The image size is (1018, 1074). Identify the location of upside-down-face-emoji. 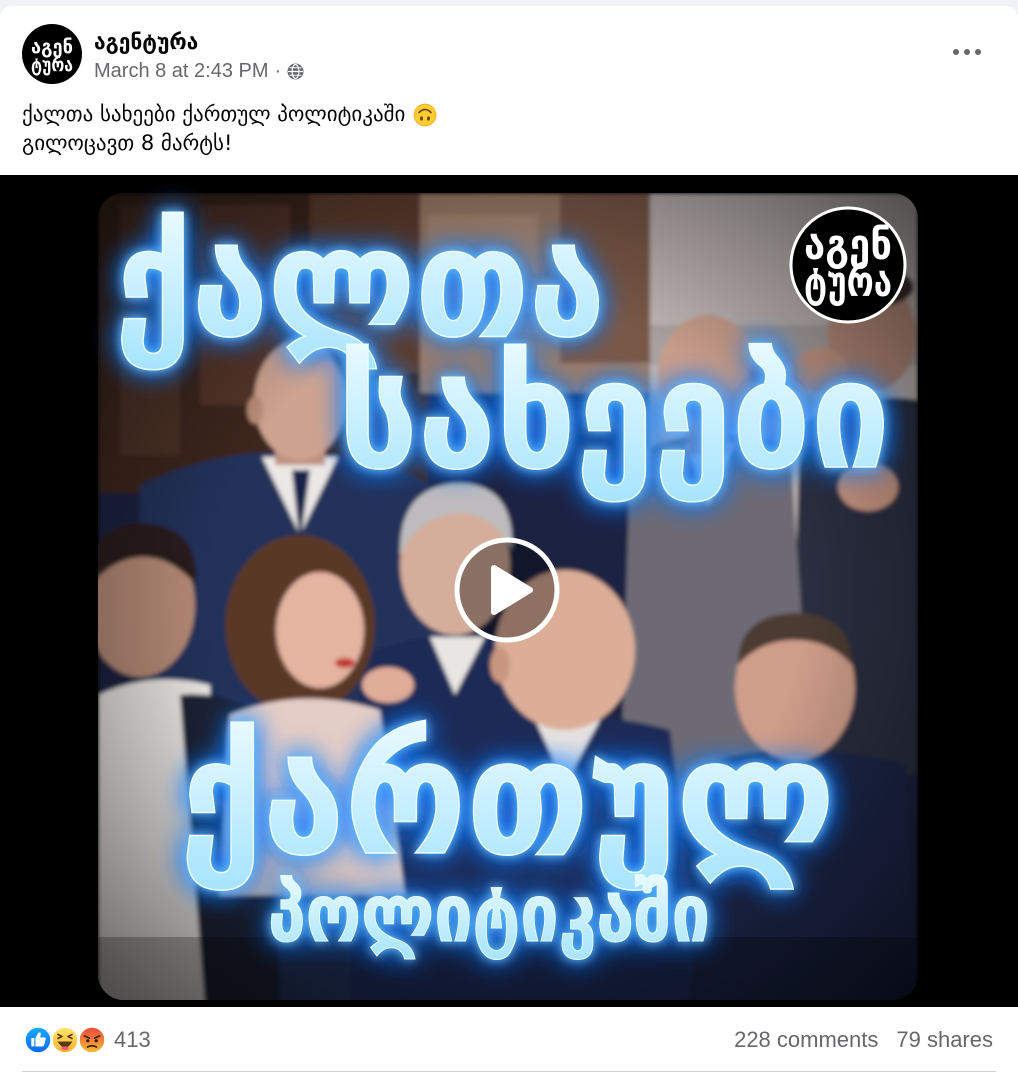
(425, 114).